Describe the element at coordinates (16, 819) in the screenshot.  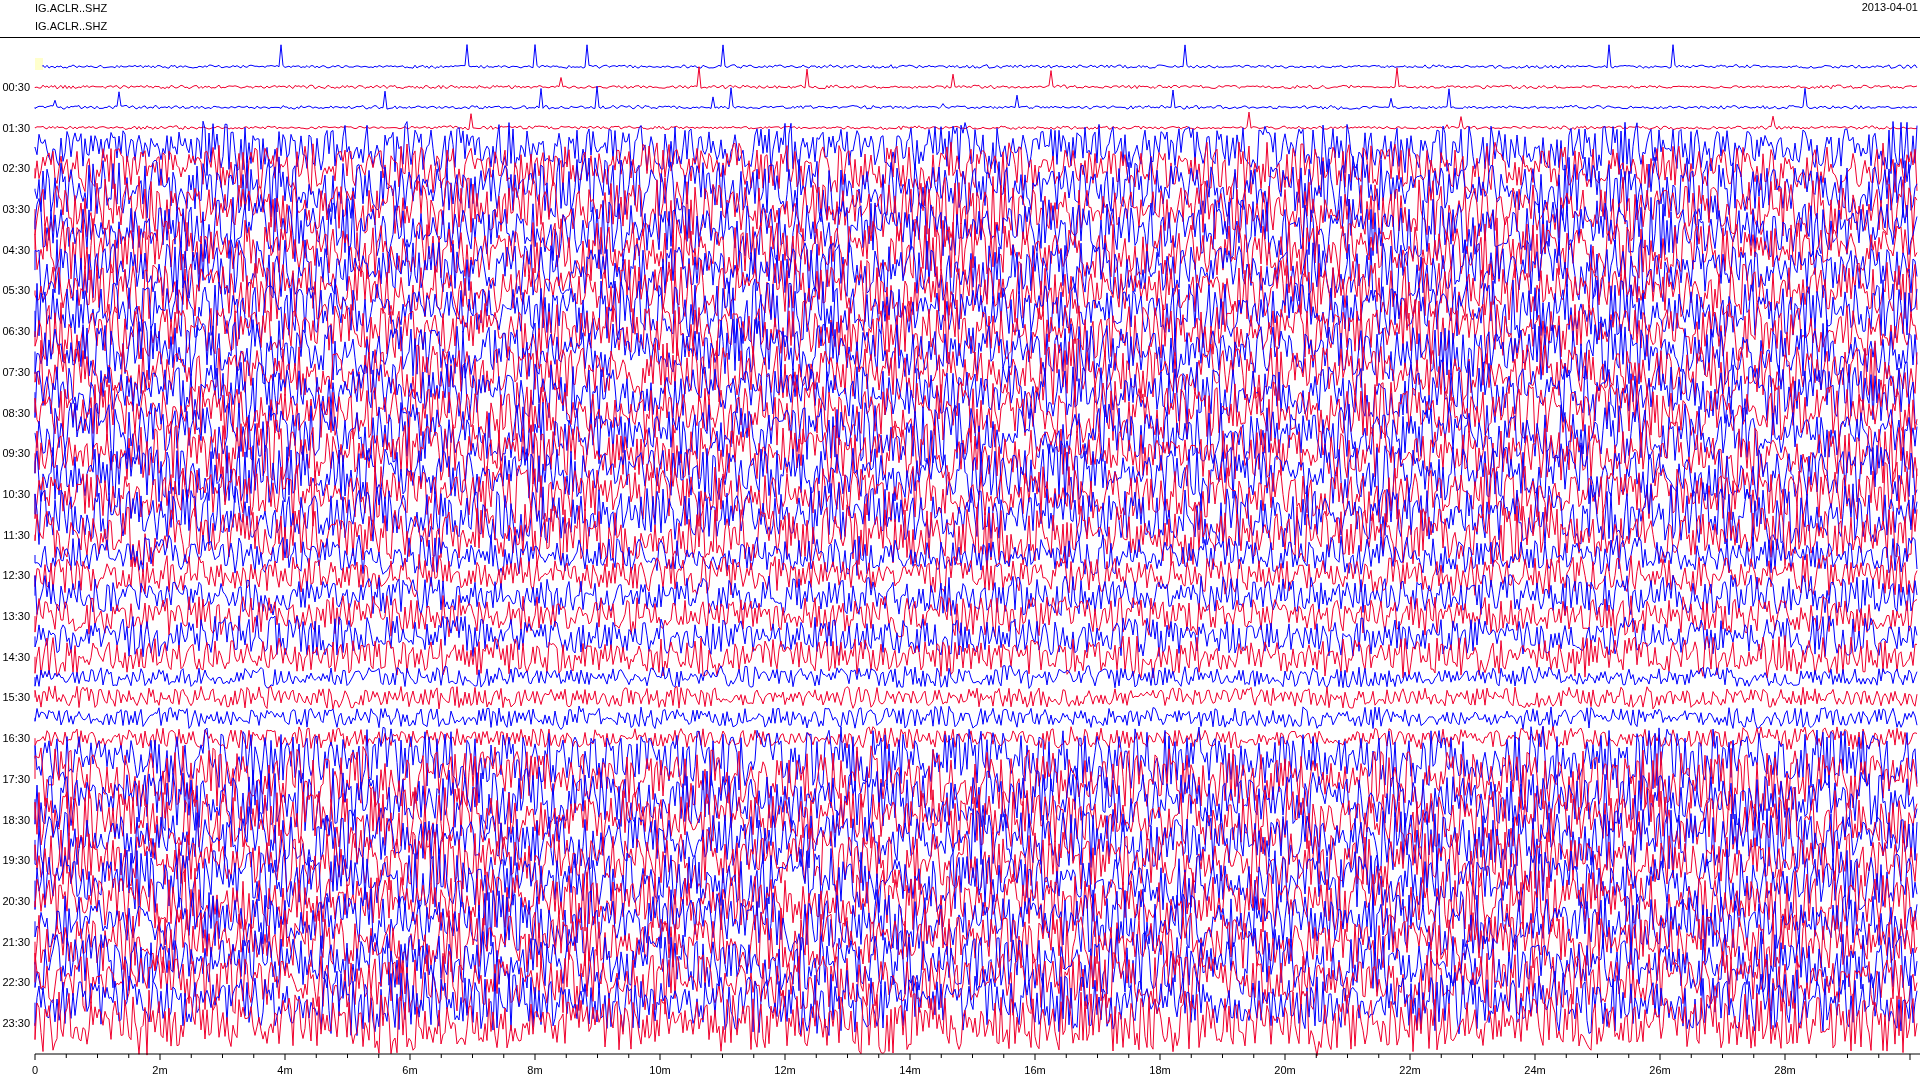
I see `time-label: 18:30` at that location.